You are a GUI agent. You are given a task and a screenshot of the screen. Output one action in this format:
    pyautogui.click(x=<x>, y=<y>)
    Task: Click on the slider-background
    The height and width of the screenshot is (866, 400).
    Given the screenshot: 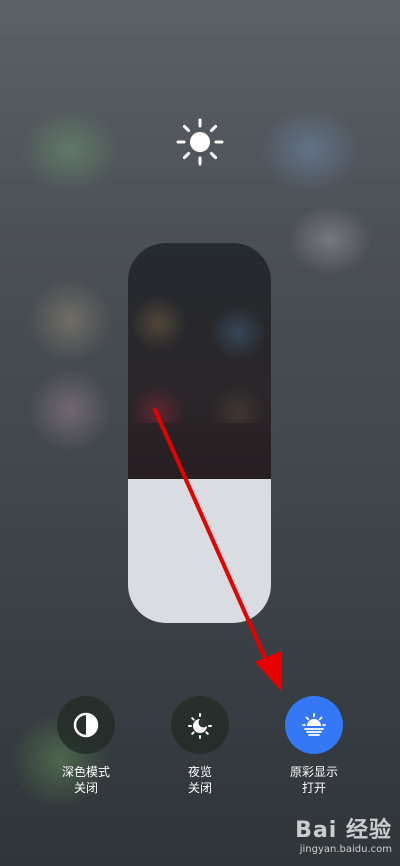 What is the action you would take?
    pyautogui.click(x=199, y=353)
    